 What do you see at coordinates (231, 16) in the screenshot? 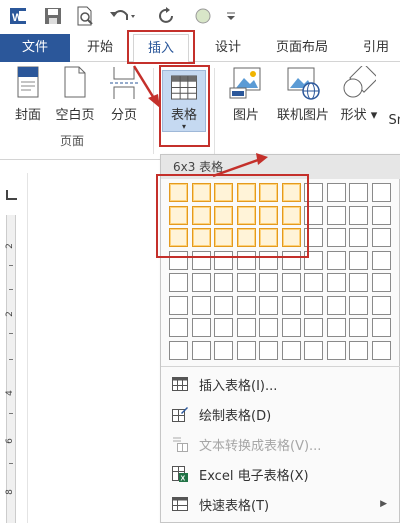
I see `customize-icon` at bounding box center [231, 16].